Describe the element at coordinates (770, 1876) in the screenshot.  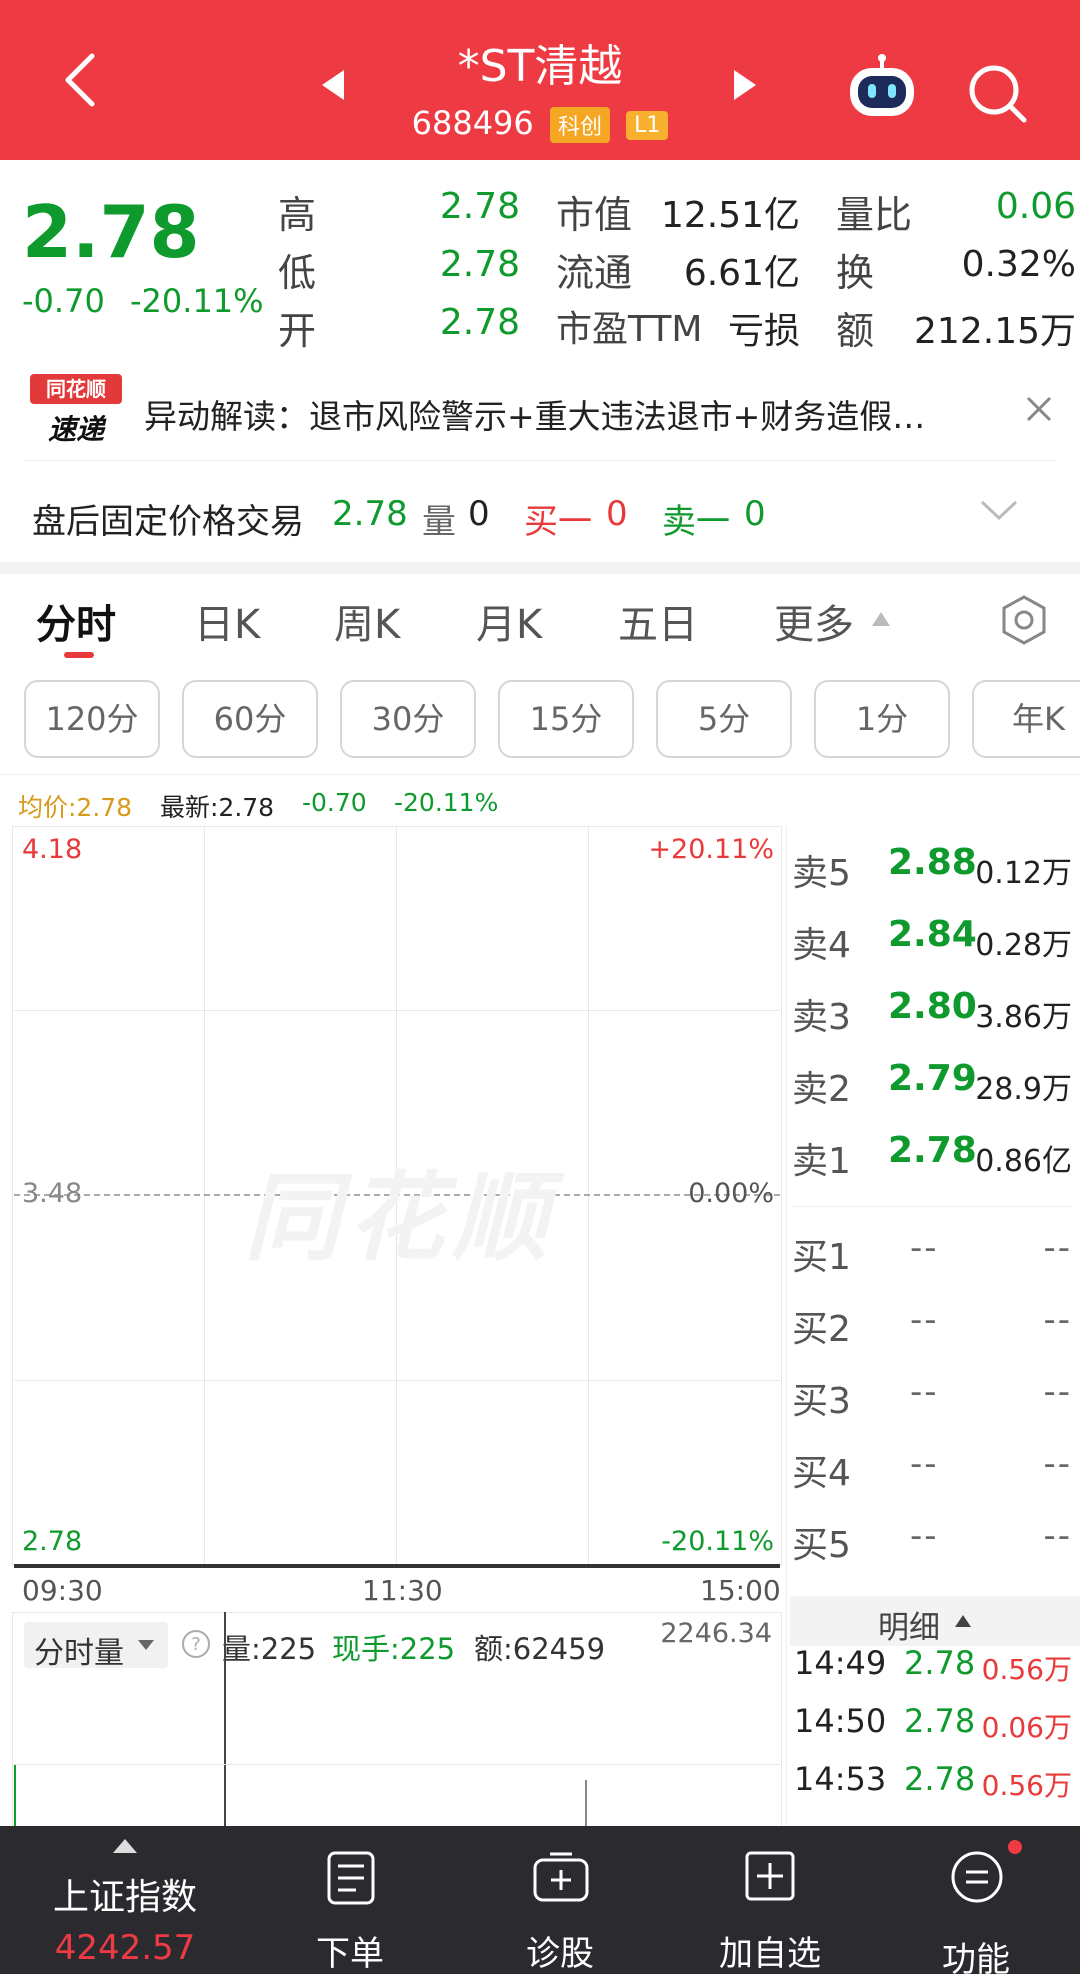
I see `add-icon` at that location.